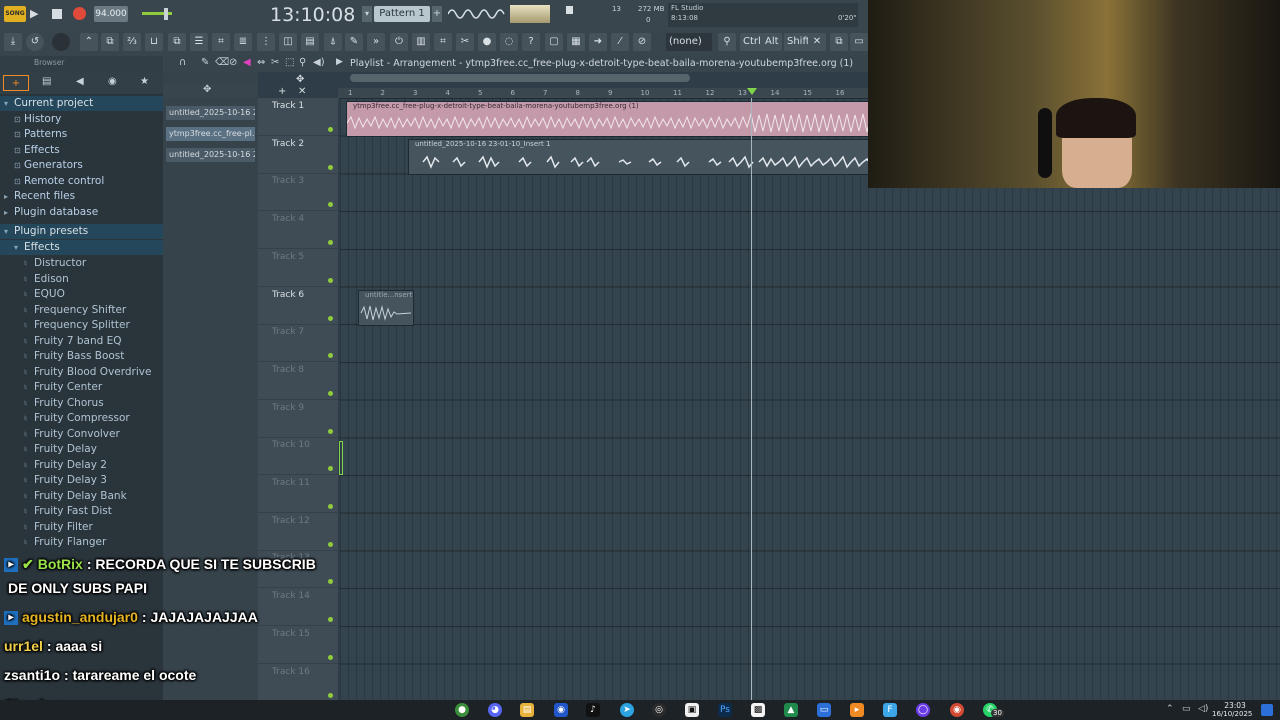 This screenshot has width=1280, height=720. I want to click on track-header: Track 6, so click(298, 306).